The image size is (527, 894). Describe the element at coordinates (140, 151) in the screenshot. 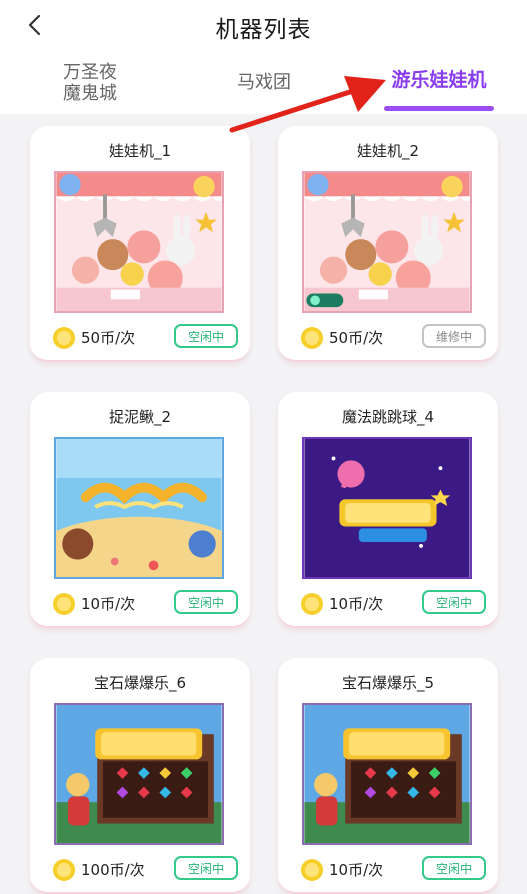

I see `machine-name: 娃娃机_1` at that location.